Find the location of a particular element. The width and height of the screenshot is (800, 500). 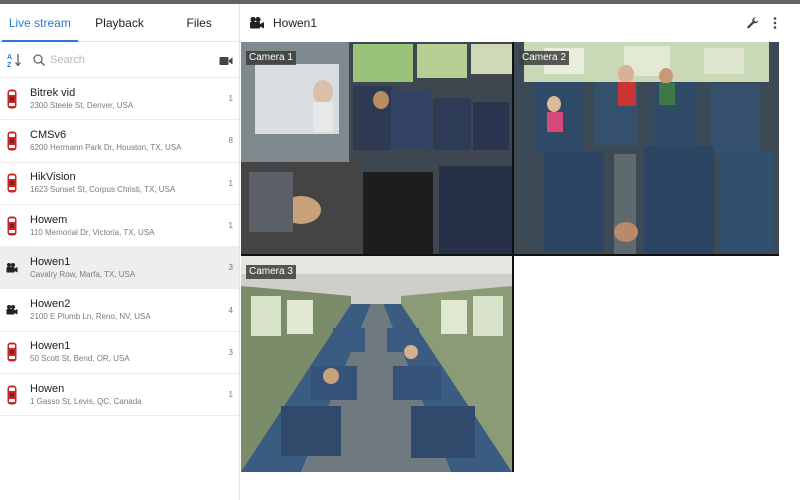

empty-camera-slot is located at coordinates (646, 364).